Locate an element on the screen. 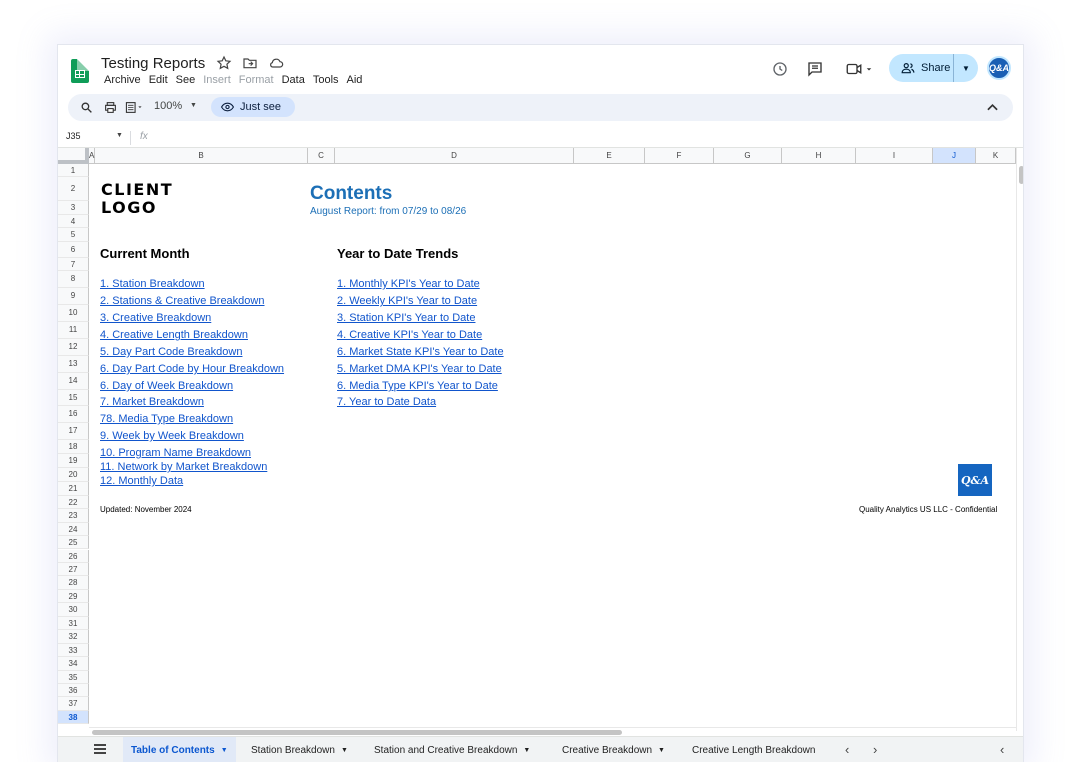 This screenshot has height=762, width=1080. column-header-d: D is located at coordinates (454, 156).